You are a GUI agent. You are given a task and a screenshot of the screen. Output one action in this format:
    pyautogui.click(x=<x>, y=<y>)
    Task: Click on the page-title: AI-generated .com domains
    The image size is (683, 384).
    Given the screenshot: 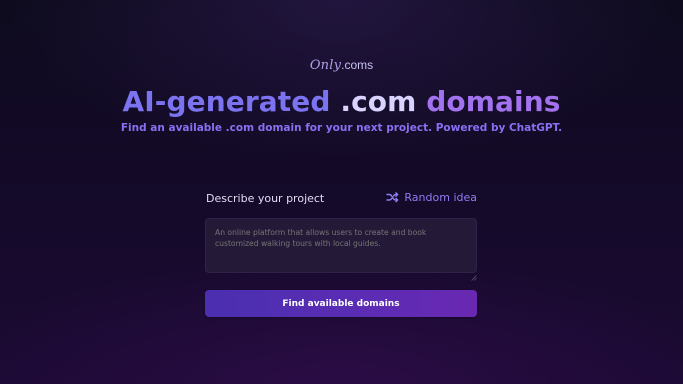 What is the action you would take?
    pyautogui.click(x=341, y=102)
    